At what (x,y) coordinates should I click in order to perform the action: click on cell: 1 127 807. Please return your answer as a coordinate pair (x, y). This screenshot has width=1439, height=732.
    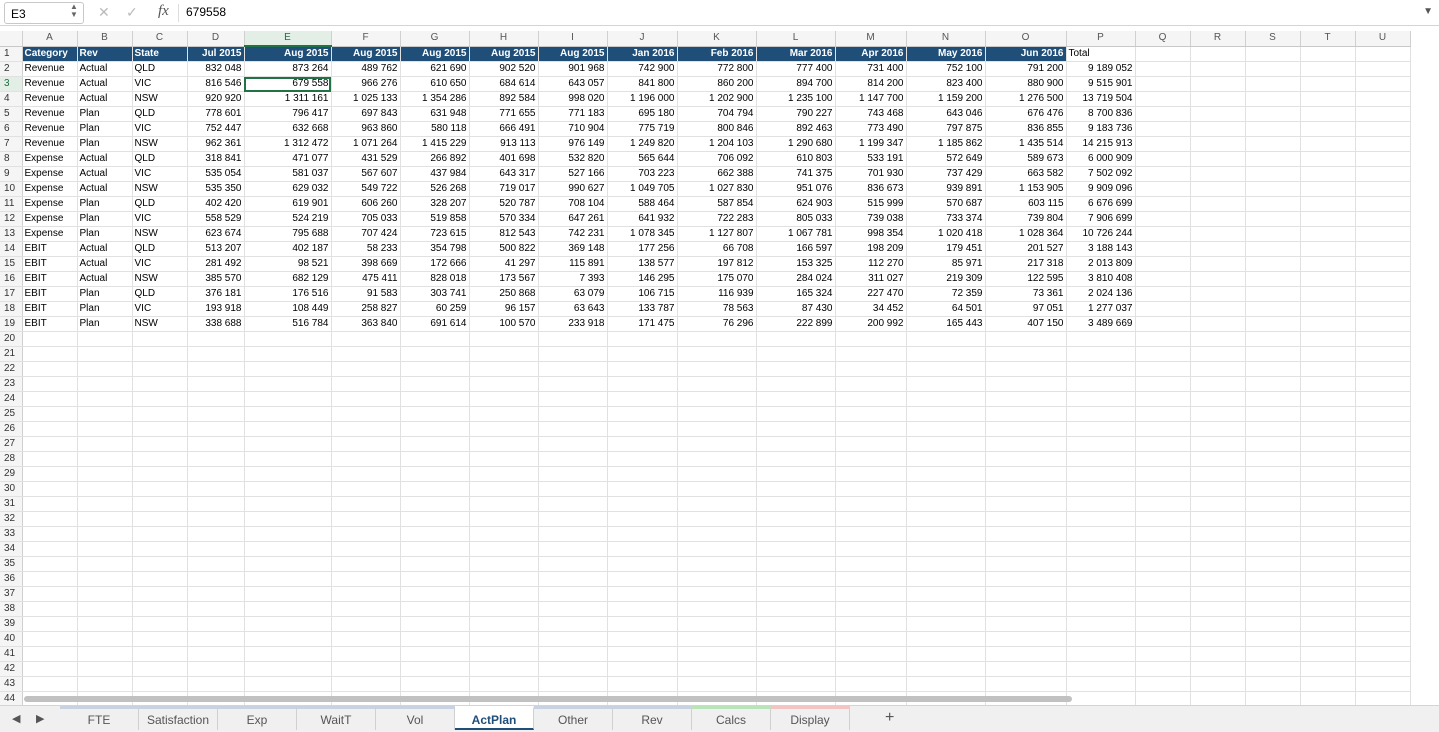
    Looking at the image, I should click on (717, 234).